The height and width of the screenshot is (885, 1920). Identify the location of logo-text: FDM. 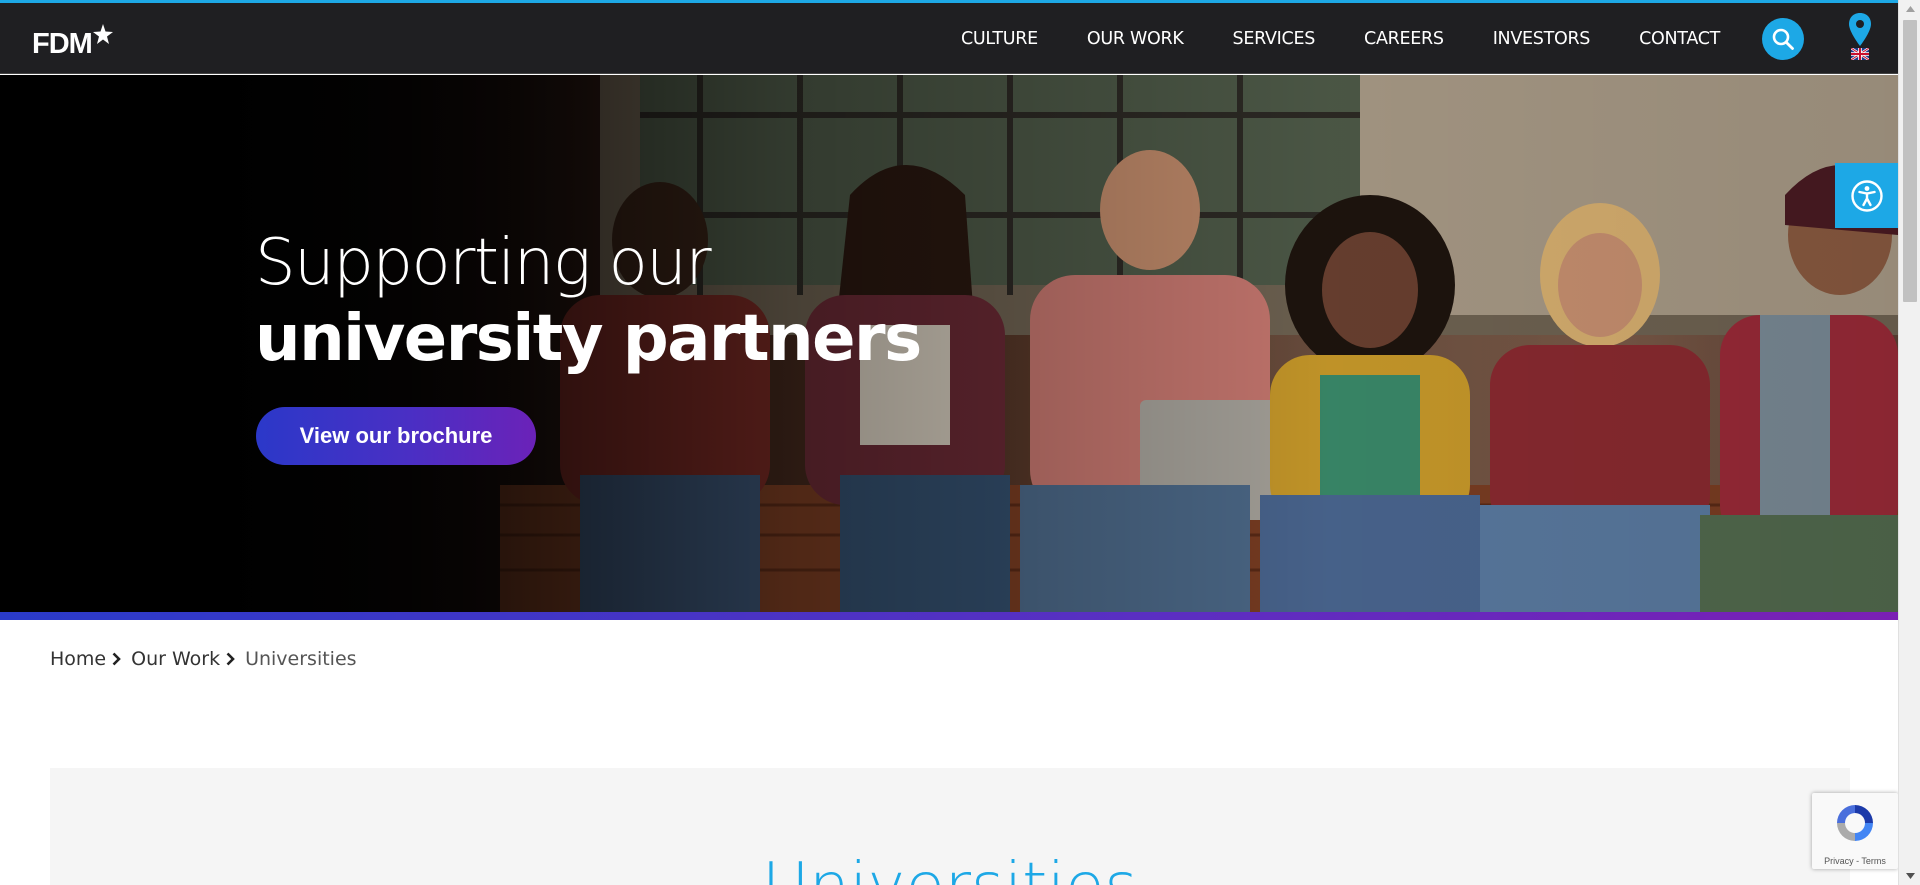
(62, 44).